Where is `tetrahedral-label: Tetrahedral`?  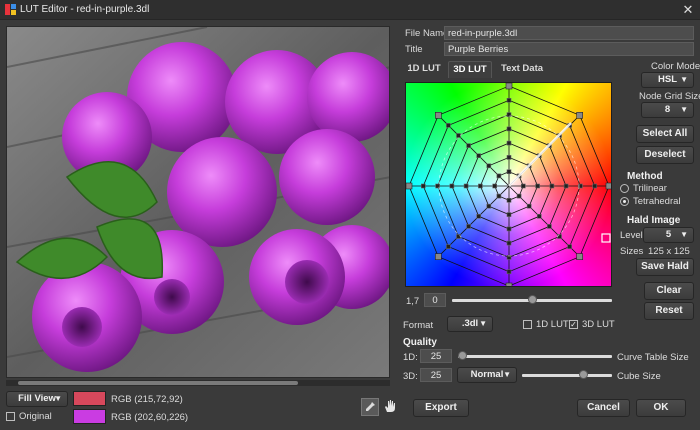
tetrahedral-label: Tetrahedral is located at coordinates (657, 201).